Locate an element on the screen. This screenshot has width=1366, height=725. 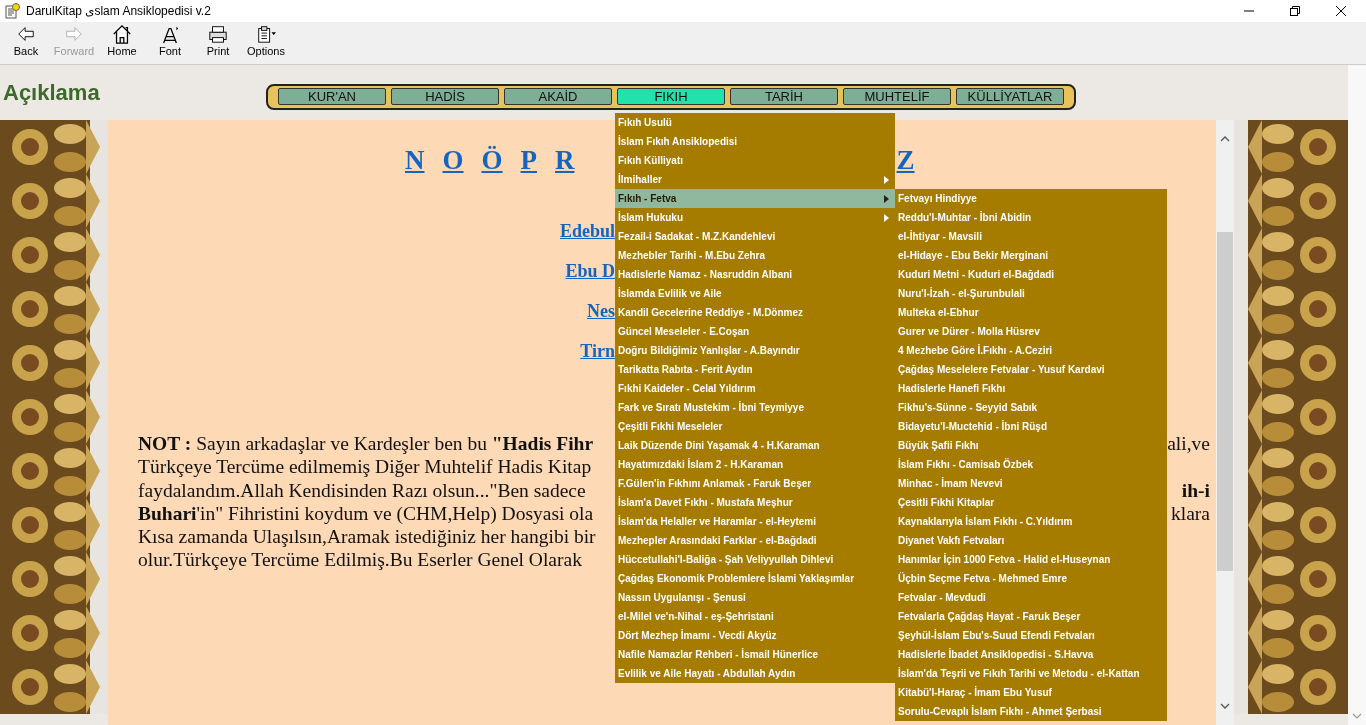
toolbar-button: Home is located at coordinates (122, 44).